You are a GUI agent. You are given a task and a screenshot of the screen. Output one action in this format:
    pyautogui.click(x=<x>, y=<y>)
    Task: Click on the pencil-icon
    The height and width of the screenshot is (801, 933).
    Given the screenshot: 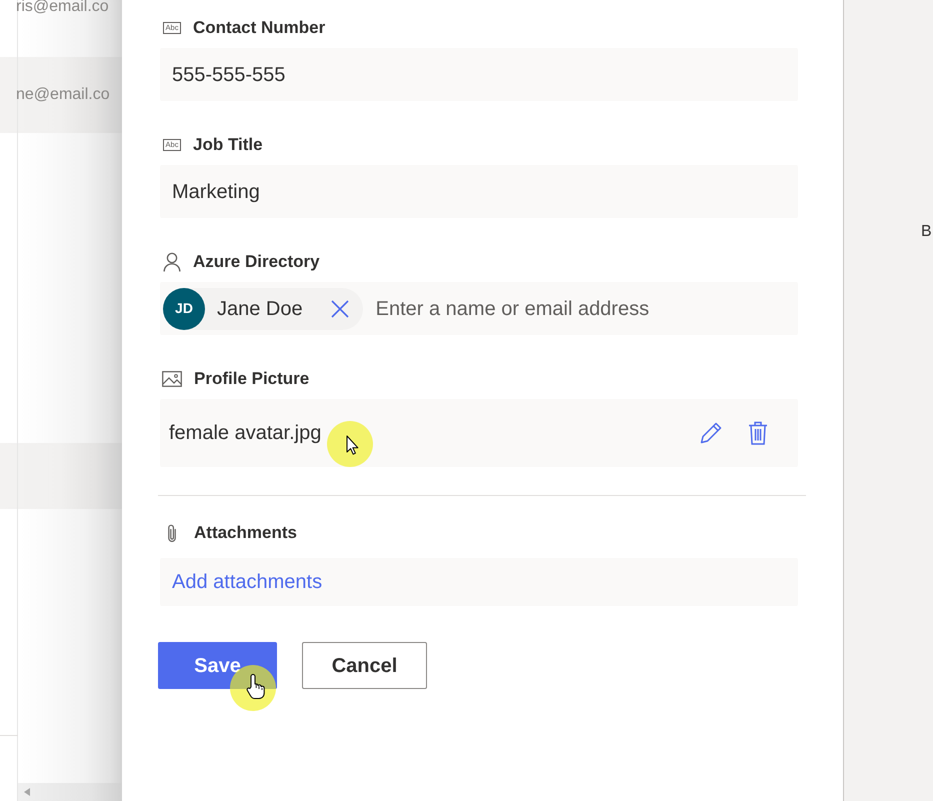 What is the action you would take?
    pyautogui.click(x=711, y=433)
    